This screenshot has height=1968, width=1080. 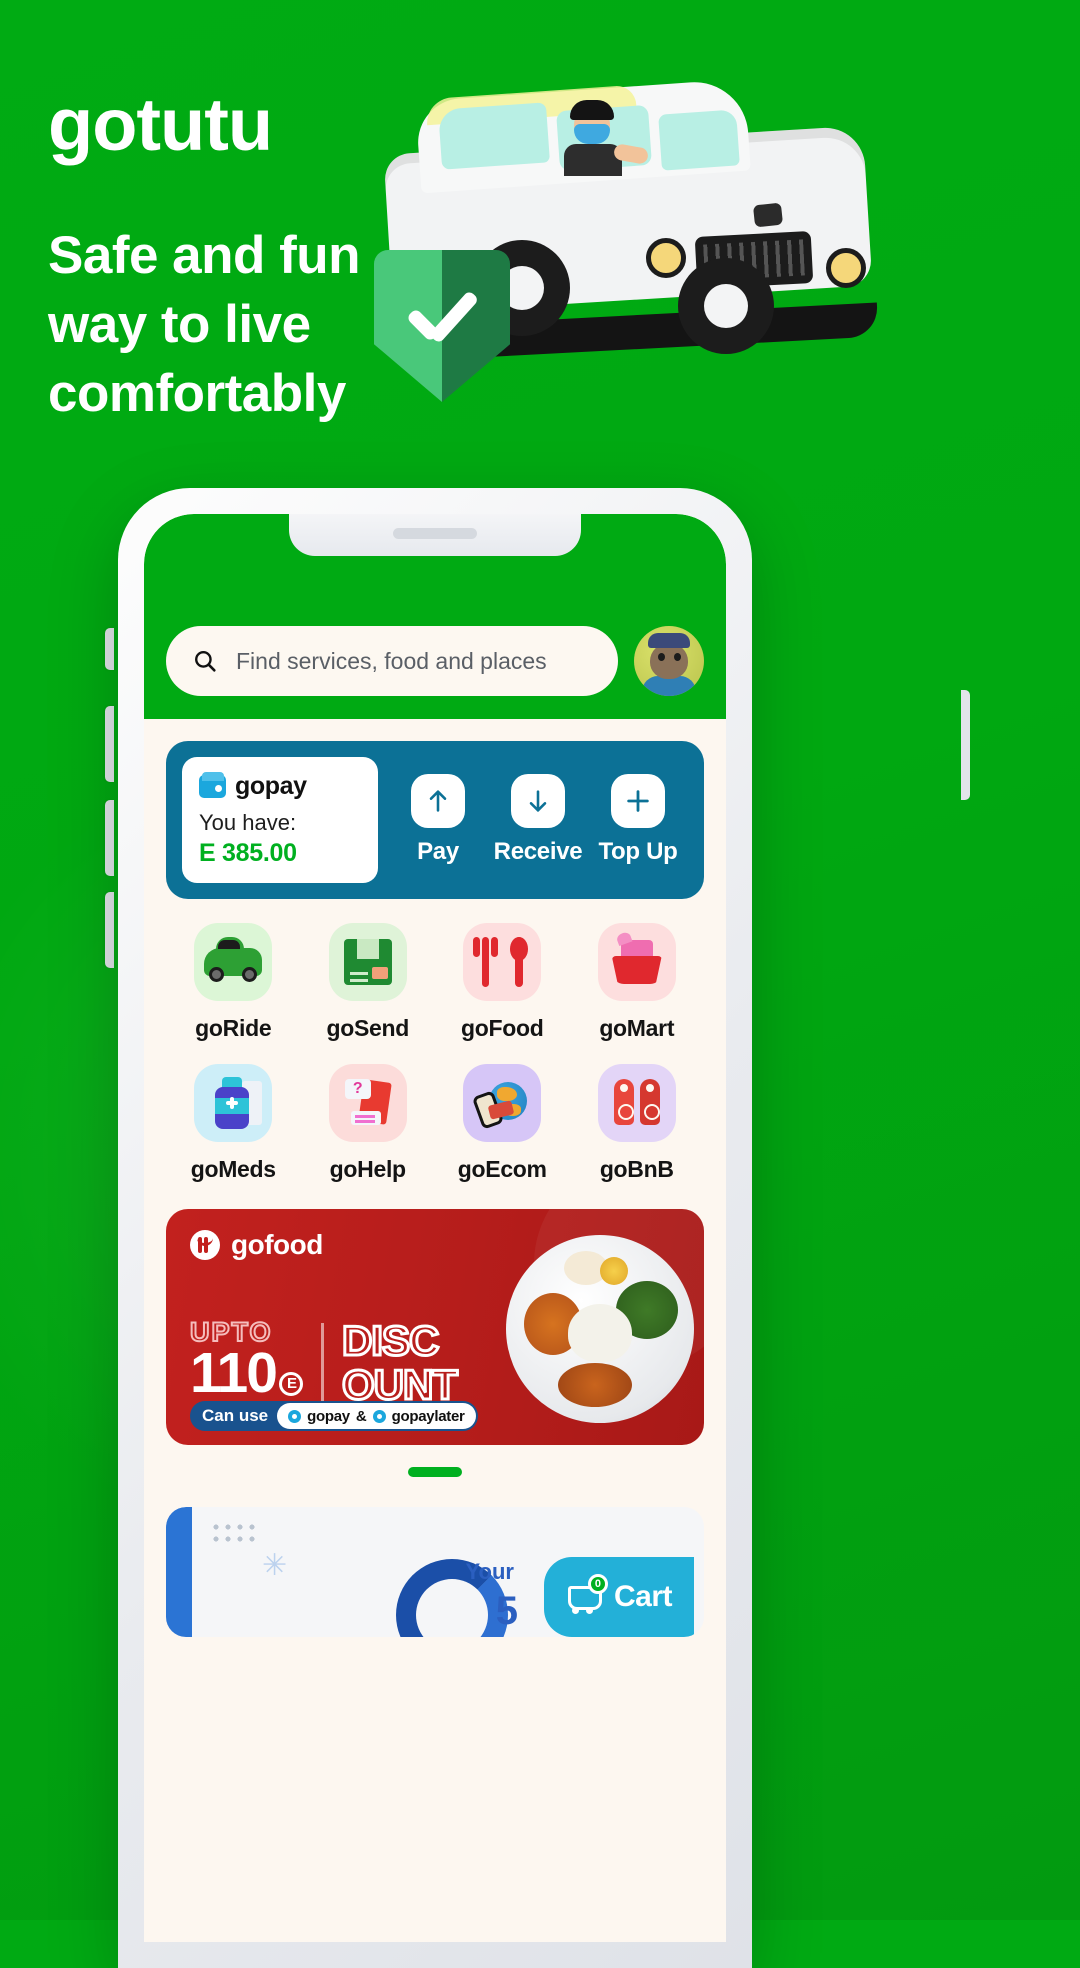 I want to click on phone-button-mute, so click(x=109, y=649).